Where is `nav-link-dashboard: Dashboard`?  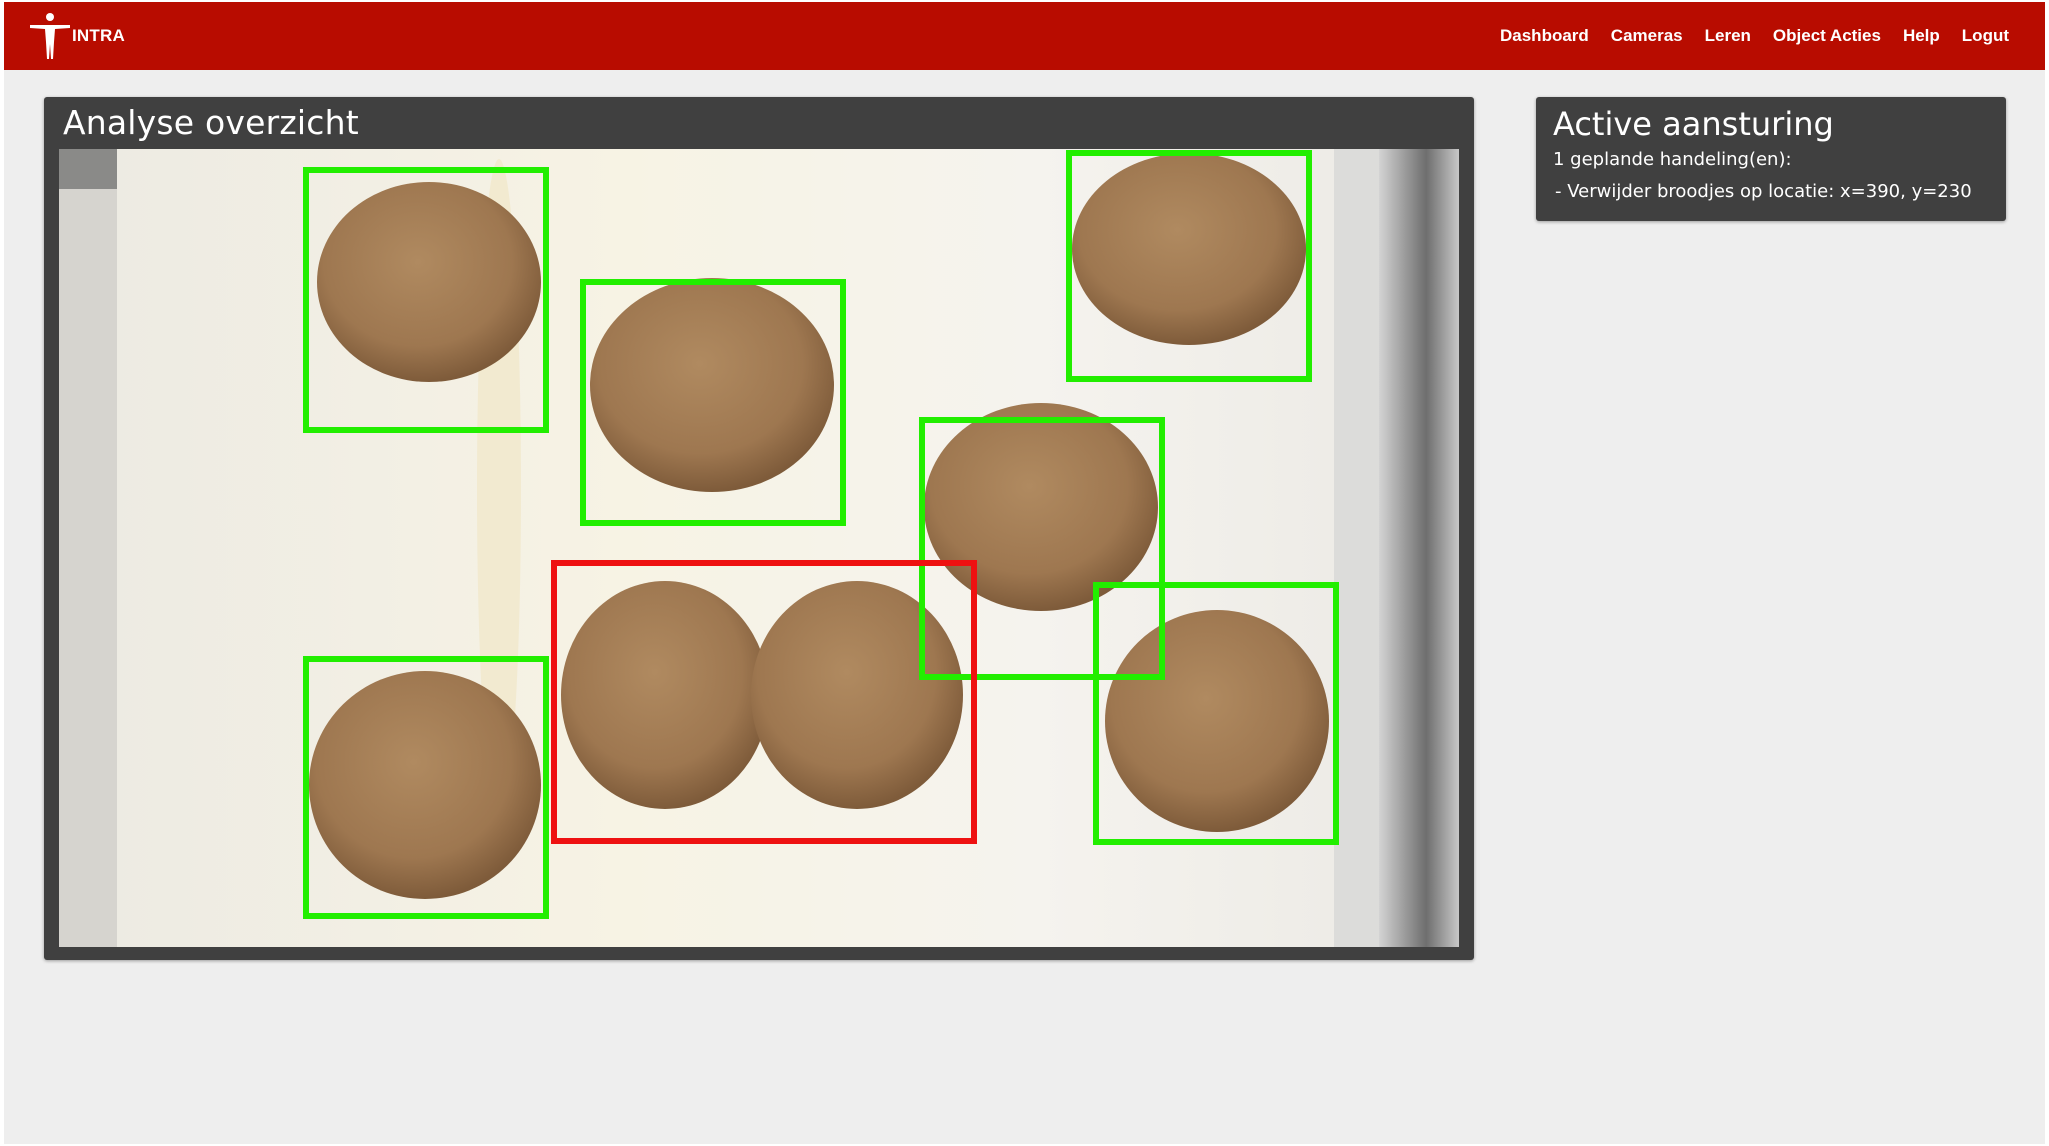
nav-link-dashboard: Dashboard is located at coordinates (1544, 36).